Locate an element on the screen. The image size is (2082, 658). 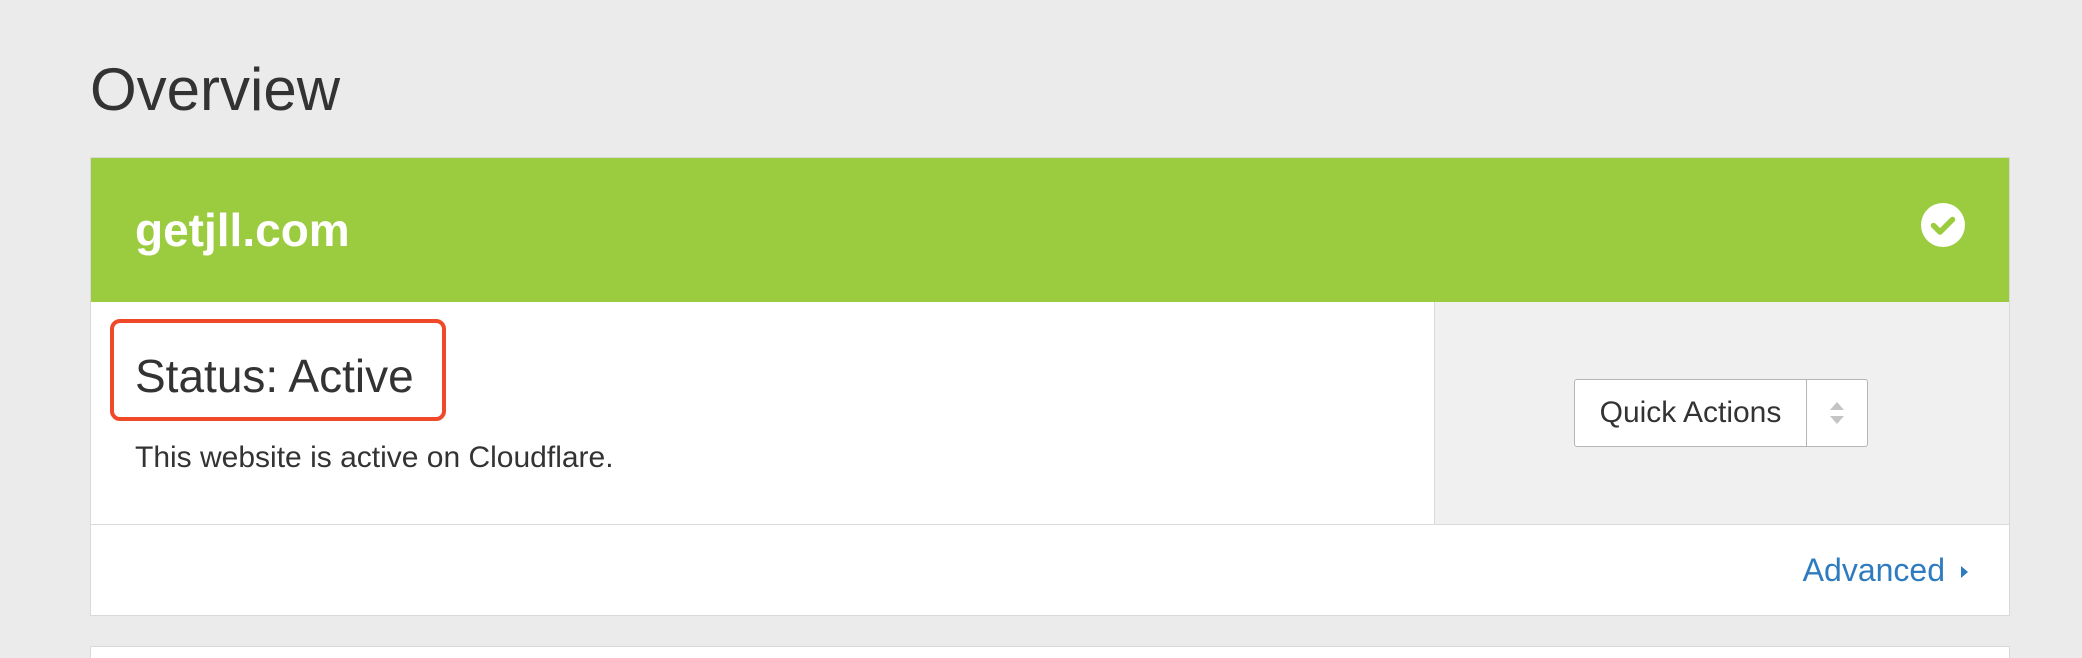
advanced-label: Advanced is located at coordinates (1873, 570).